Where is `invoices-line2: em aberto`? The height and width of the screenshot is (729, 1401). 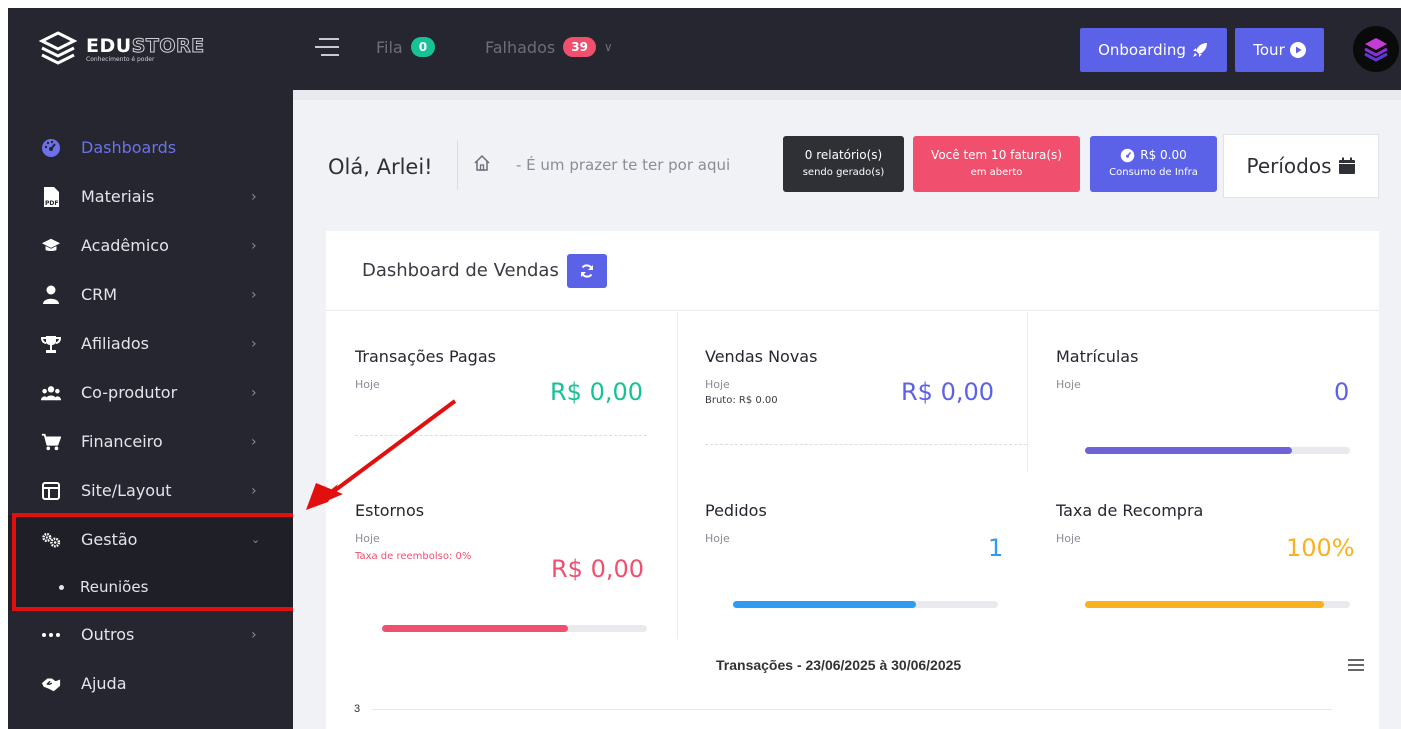 invoices-line2: em aberto is located at coordinates (996, 172).